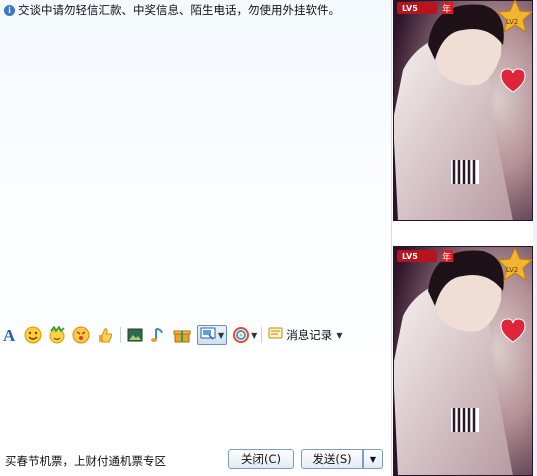 This screenshot has height=476, width=537. I want to click on magic-emoticon-icon, so click(57, 335).